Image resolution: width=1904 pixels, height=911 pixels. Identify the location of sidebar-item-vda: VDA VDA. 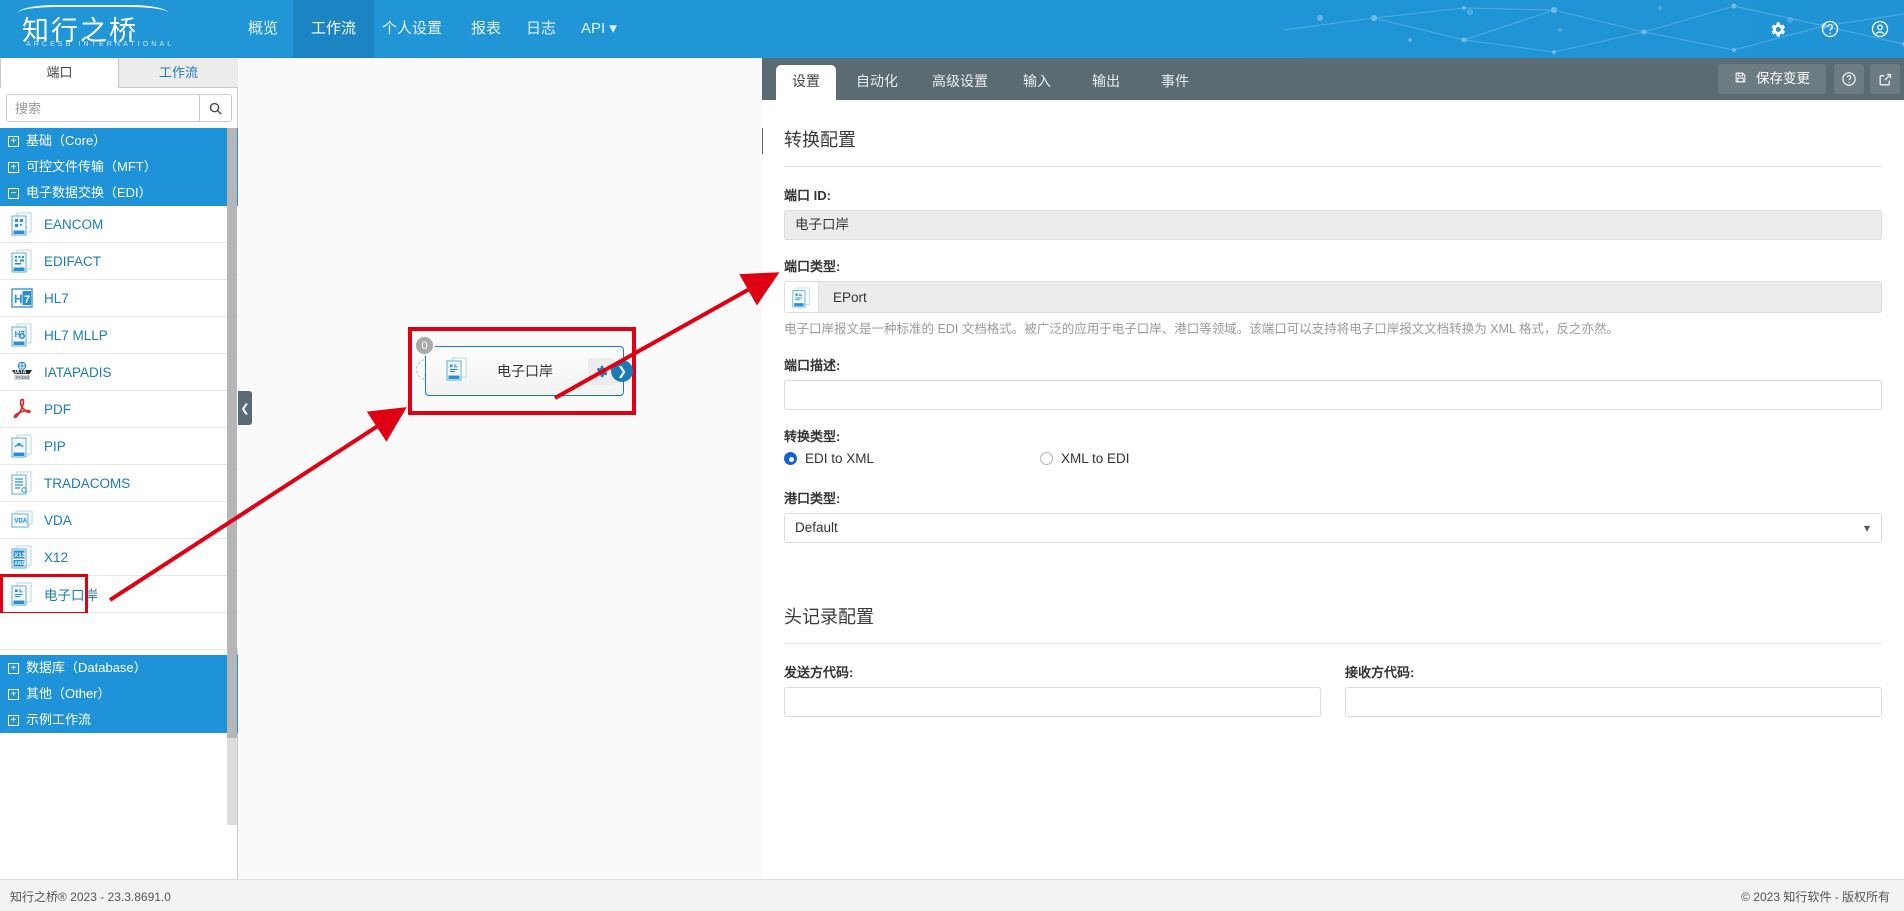
(119, 520).